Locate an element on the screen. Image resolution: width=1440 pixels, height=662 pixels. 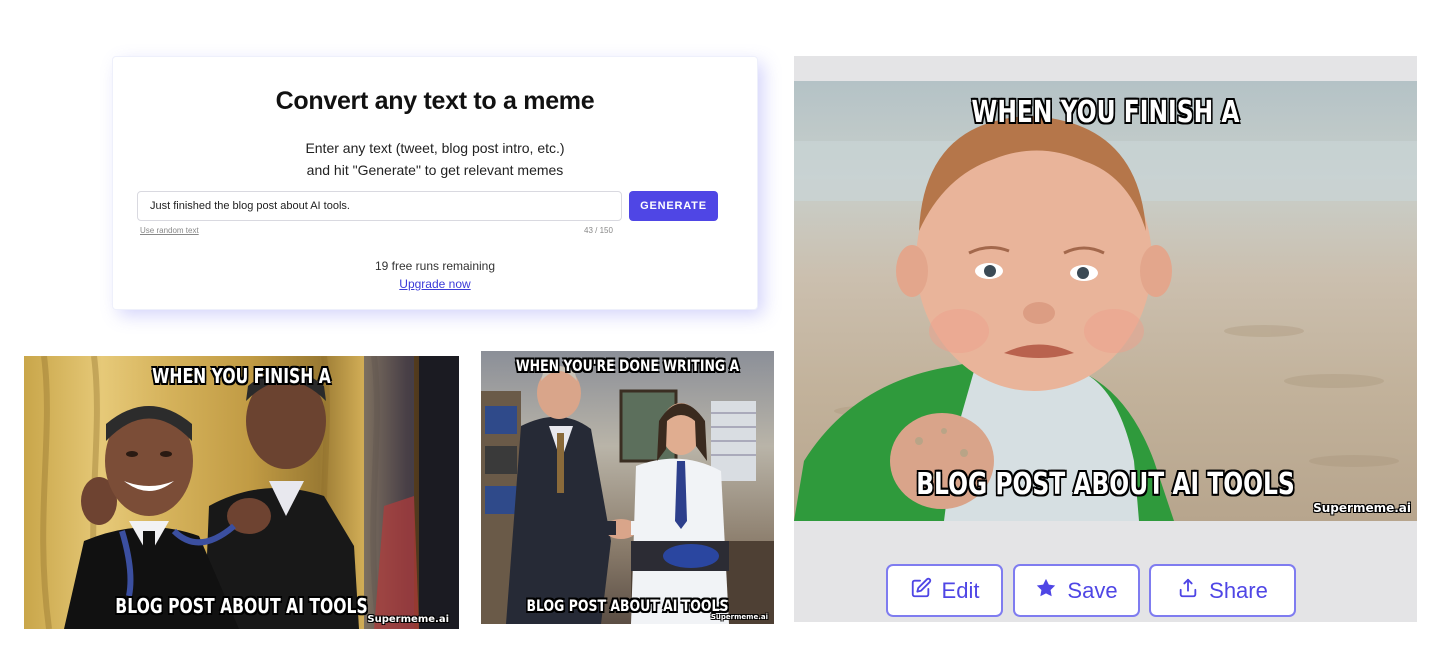
meme-top-caption: WHEN YOU'RE DONE WRITING A is located at coordinates (627, 365).